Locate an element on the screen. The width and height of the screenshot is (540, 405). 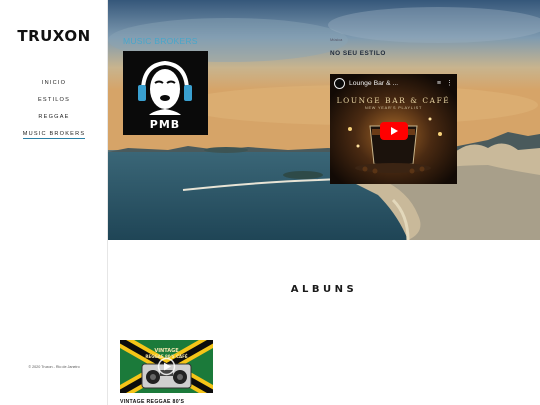
video-brand-text: LOUNGE BAR & CAFÉ is located at coordinates (393, 100).